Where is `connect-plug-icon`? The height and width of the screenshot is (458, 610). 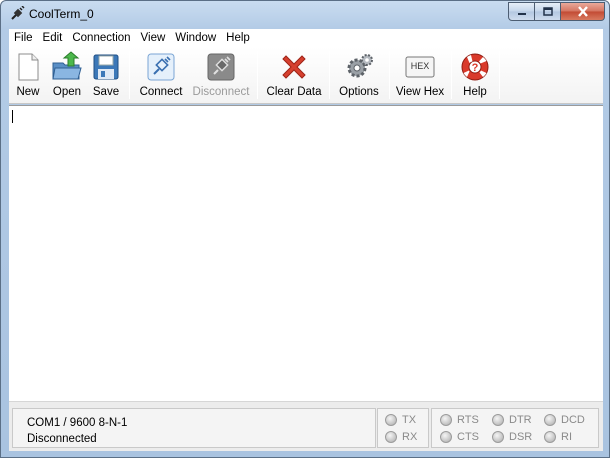
connect-plug-icon is located at coordinates (161, 67).